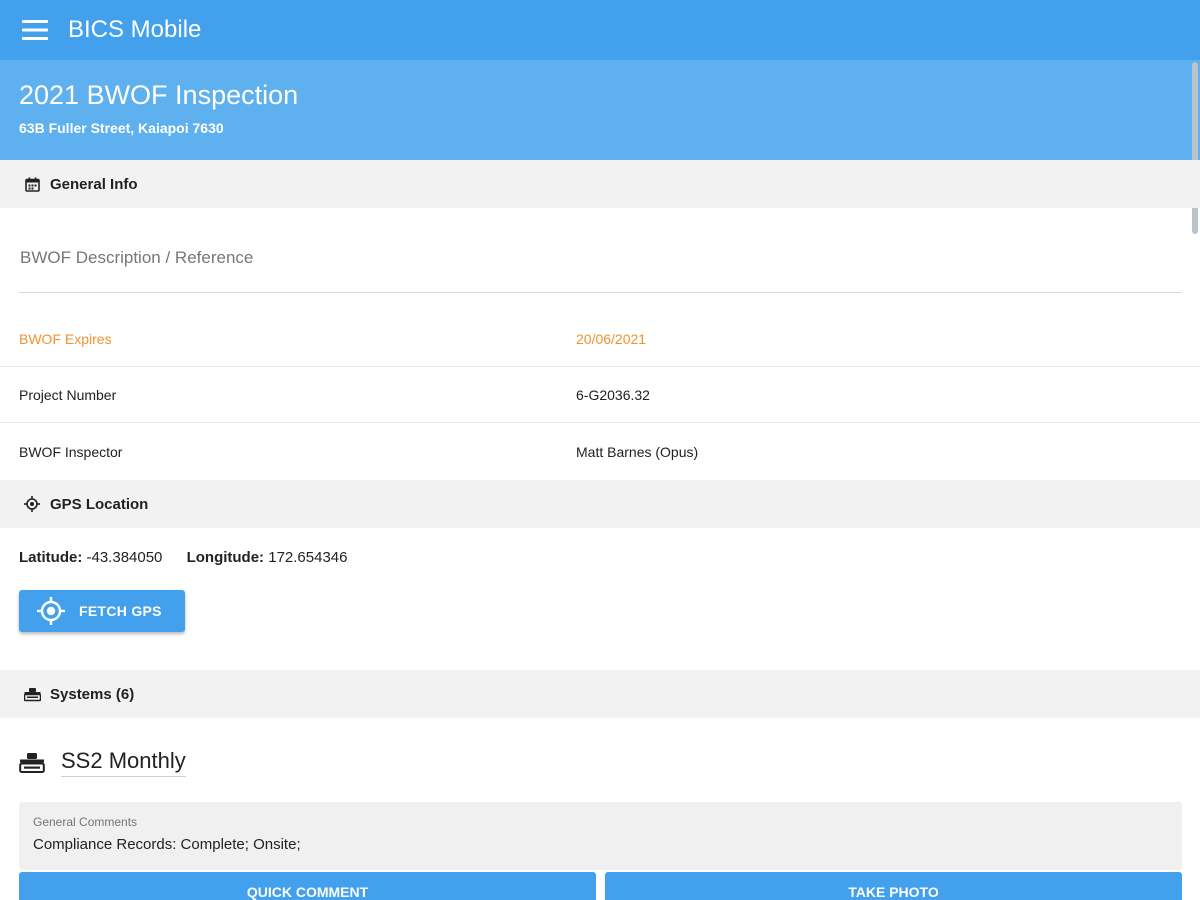  I want to click on longitude-value: 172.654346, so click(308, 557).